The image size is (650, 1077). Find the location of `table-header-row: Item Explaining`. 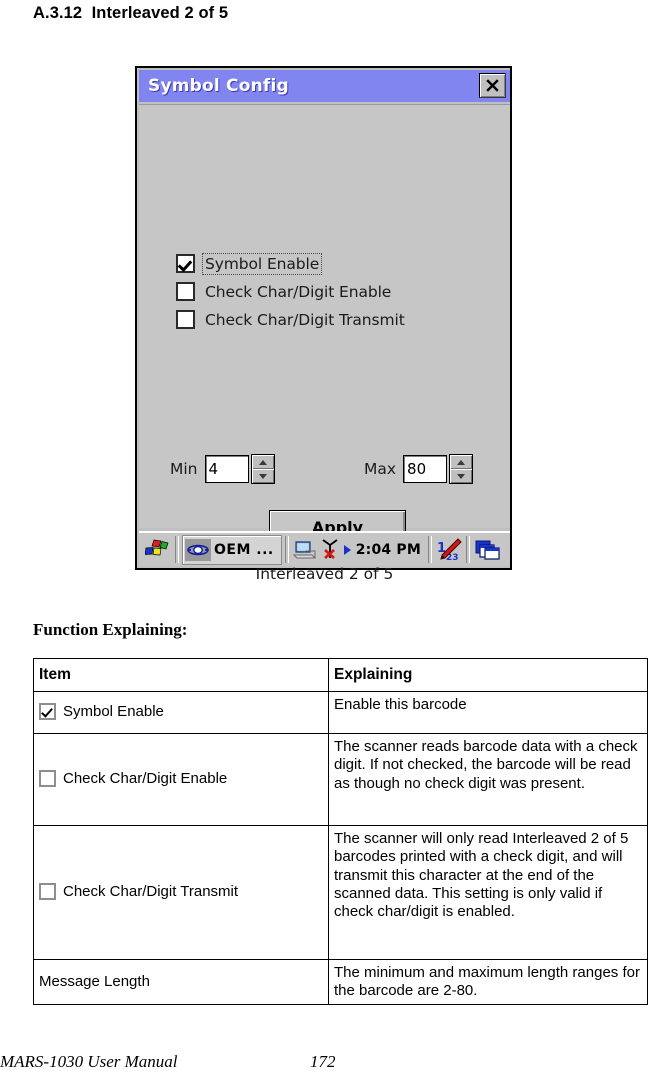

table-header-row: Item Explaining is located at coordinates (340, 675).